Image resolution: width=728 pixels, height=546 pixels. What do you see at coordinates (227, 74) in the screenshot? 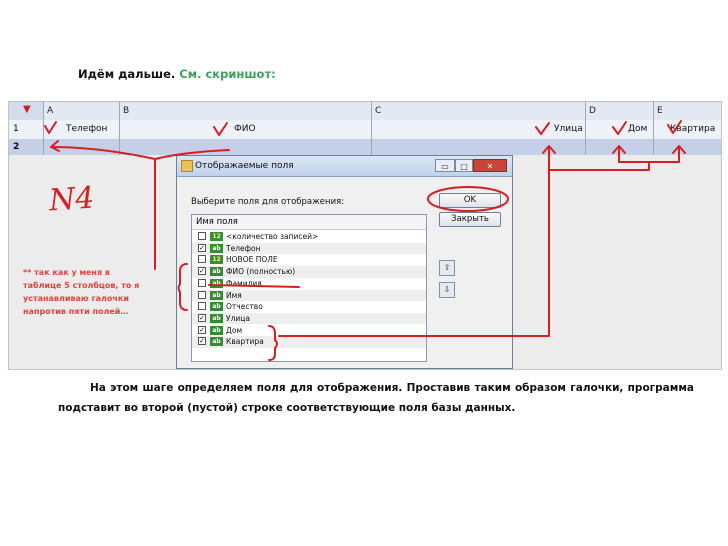
I see `intro-link: См. скриншот:` at bounding box center [227, 74].